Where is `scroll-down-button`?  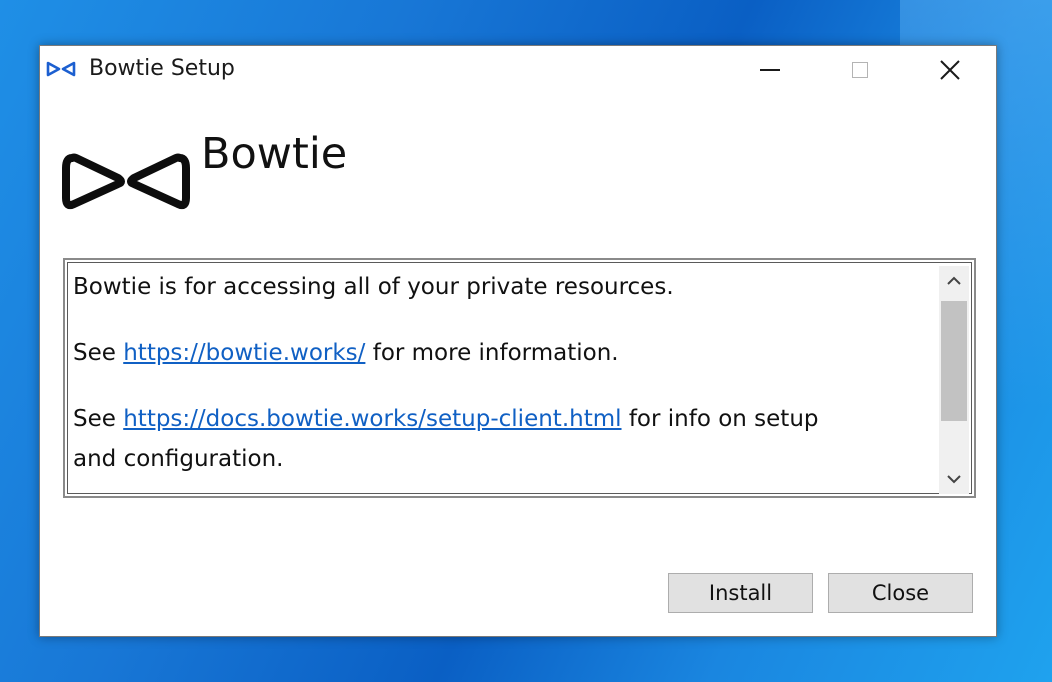
scroll-down-button is located at coordinates (954, 479).